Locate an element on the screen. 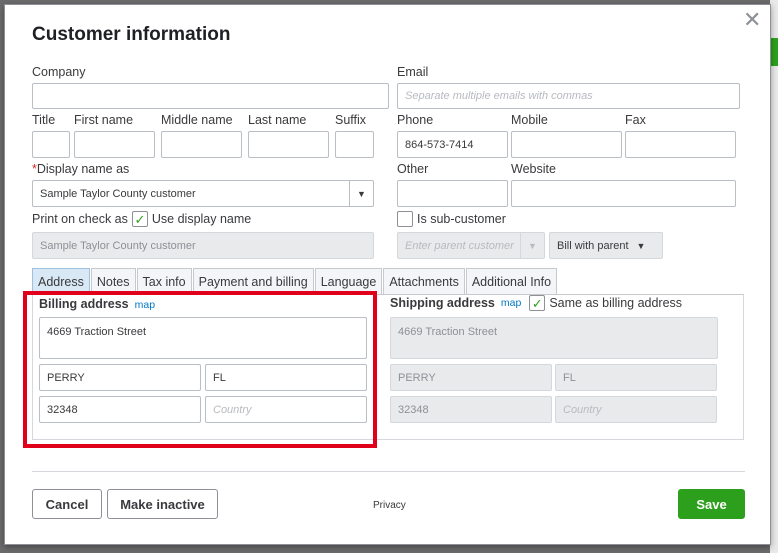 The height and width of the screenshot is (553, 778). shipping-address-label: Shipping address is located at coordinates (442, 303).